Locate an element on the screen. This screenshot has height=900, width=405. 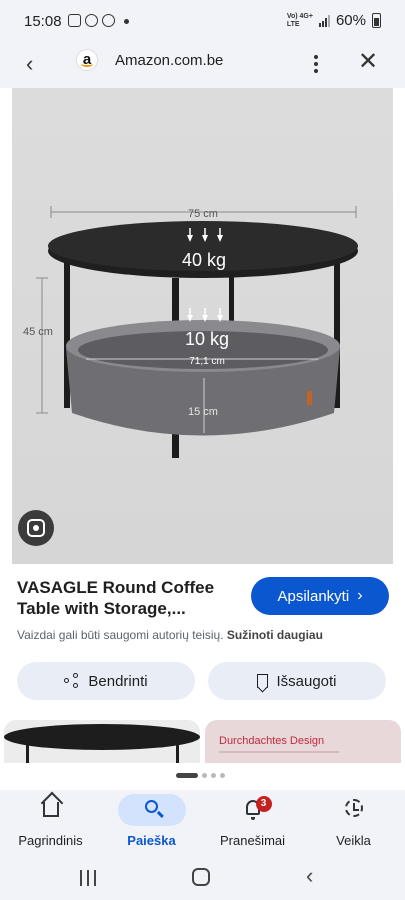
back-button: ‹ is located at coordinates (40, 64).